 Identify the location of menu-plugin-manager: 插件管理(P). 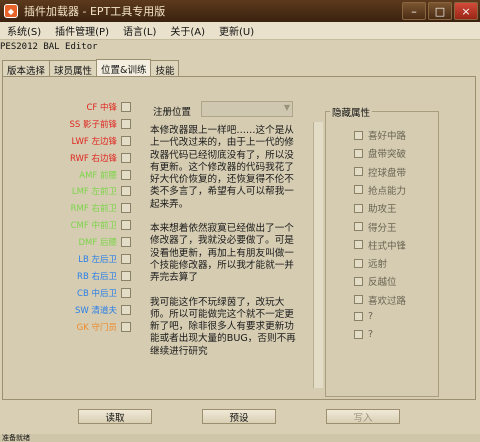
(82, 30).